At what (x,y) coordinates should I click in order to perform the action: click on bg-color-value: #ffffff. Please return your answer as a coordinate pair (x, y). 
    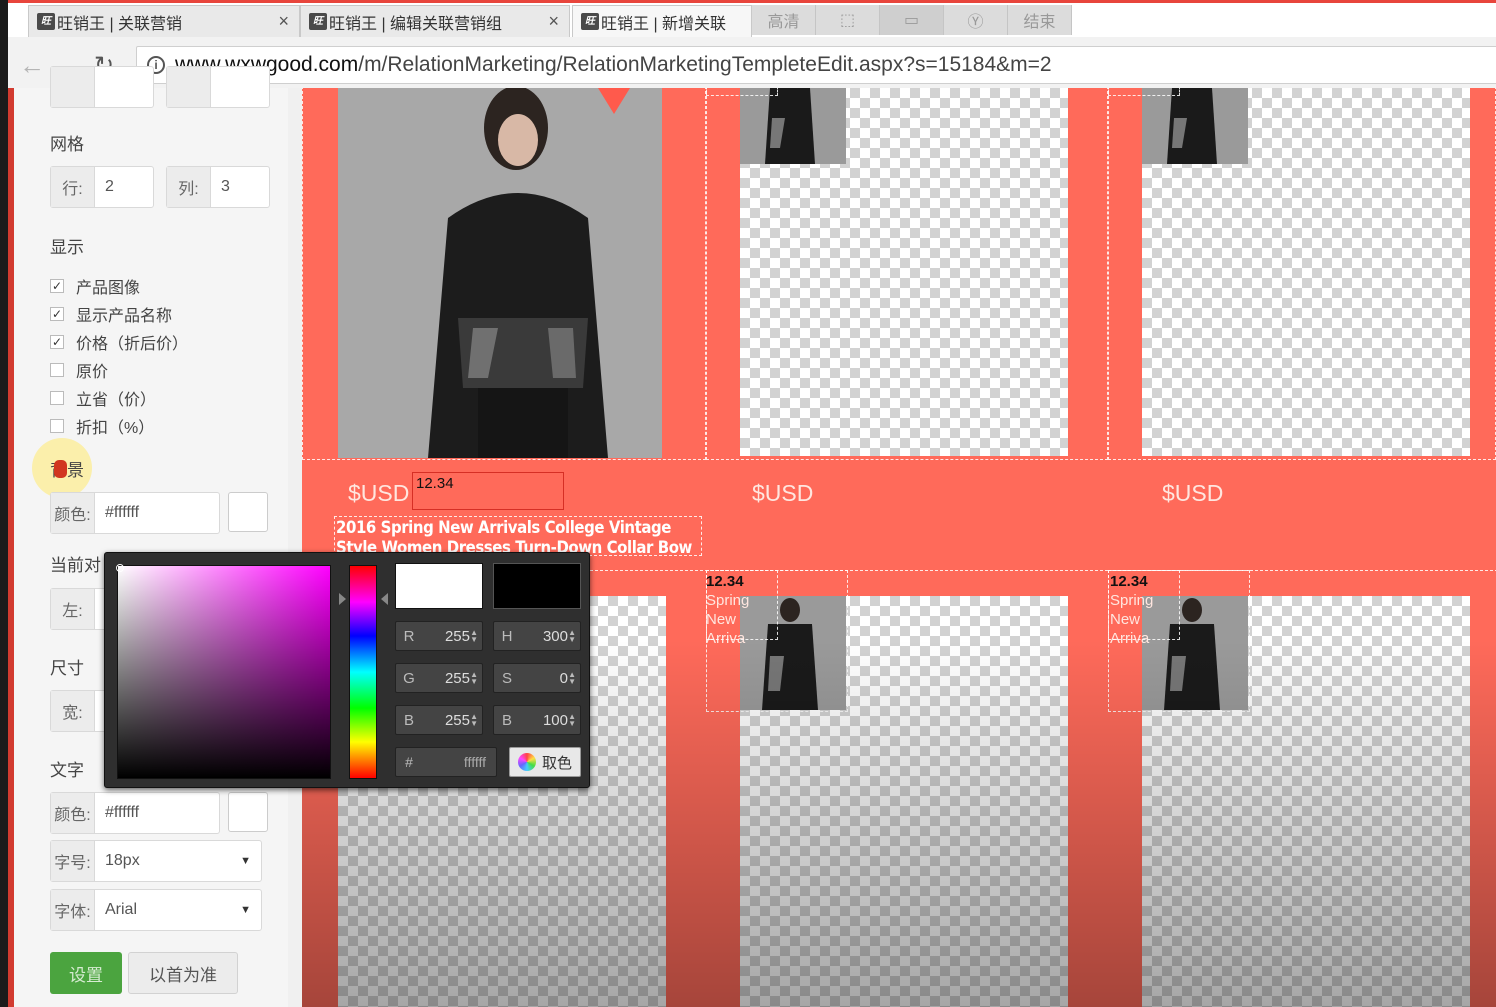
    Looking at the image, I should click on (122, 512).